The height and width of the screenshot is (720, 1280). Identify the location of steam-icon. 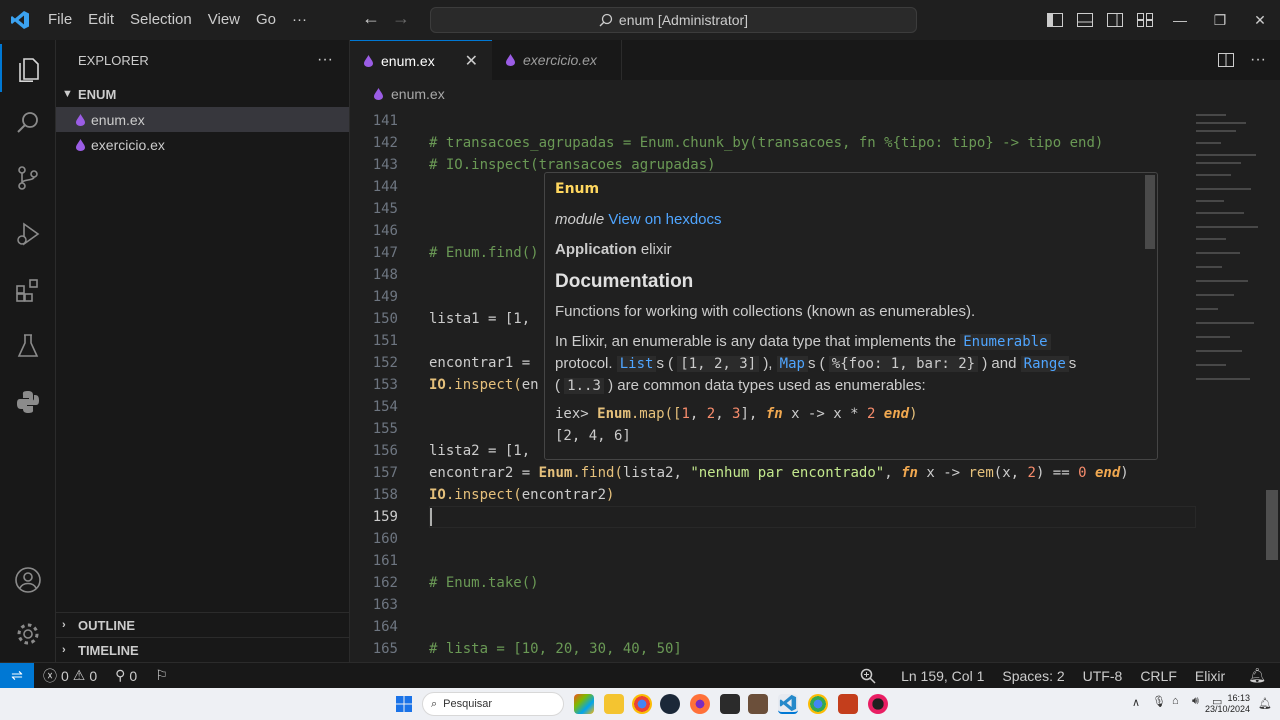
(670, 704).